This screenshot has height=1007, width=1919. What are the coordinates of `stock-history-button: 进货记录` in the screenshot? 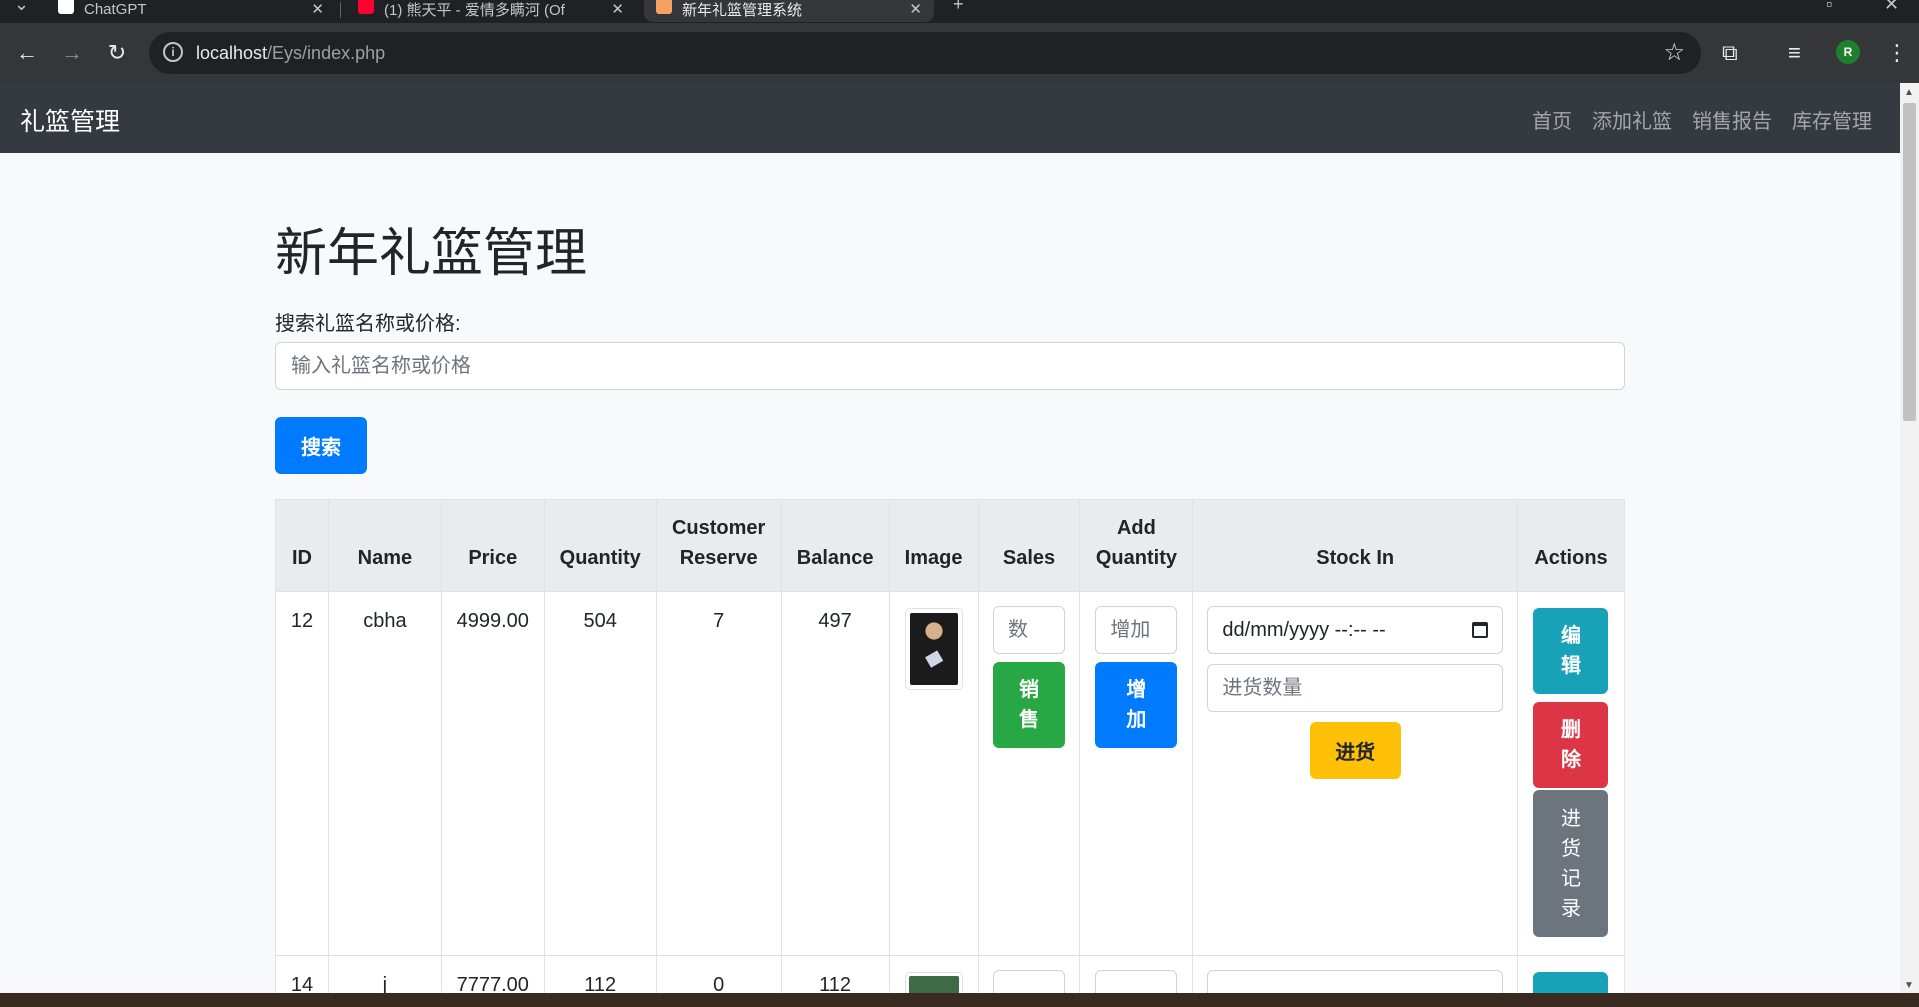 It's located at (1571, 863).